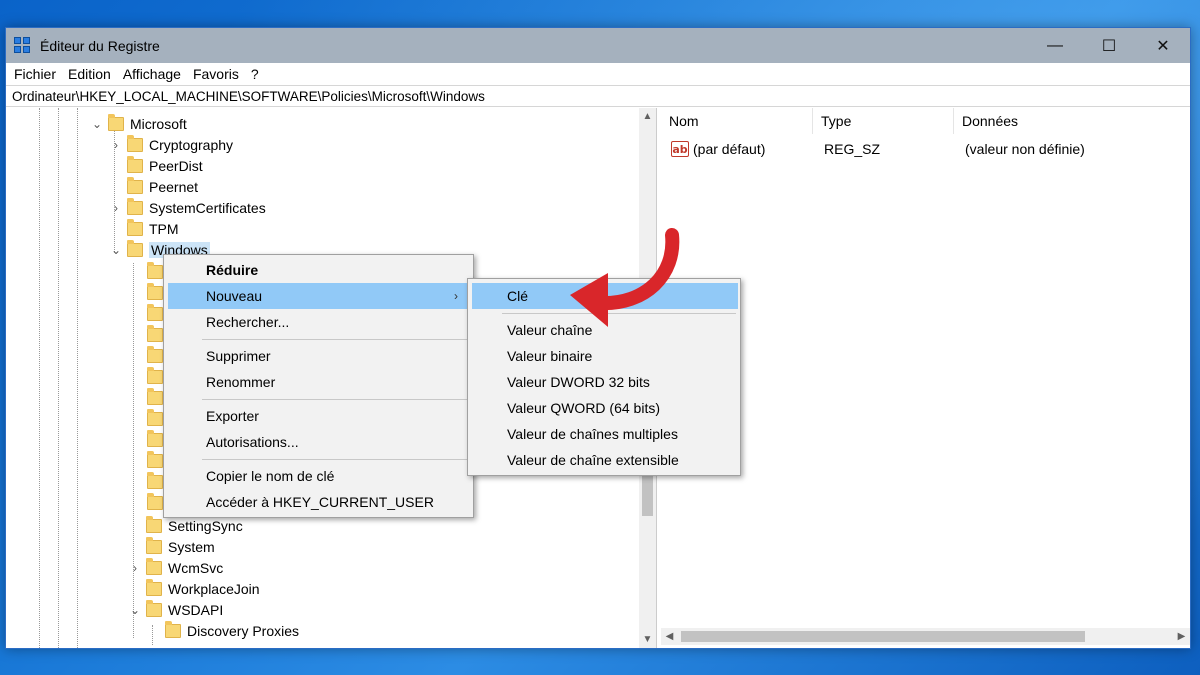 The image size is (1200, 675). Describe the element at coordinates (883, 636) in the screenshot. I see `scroll-thumb` at that location.